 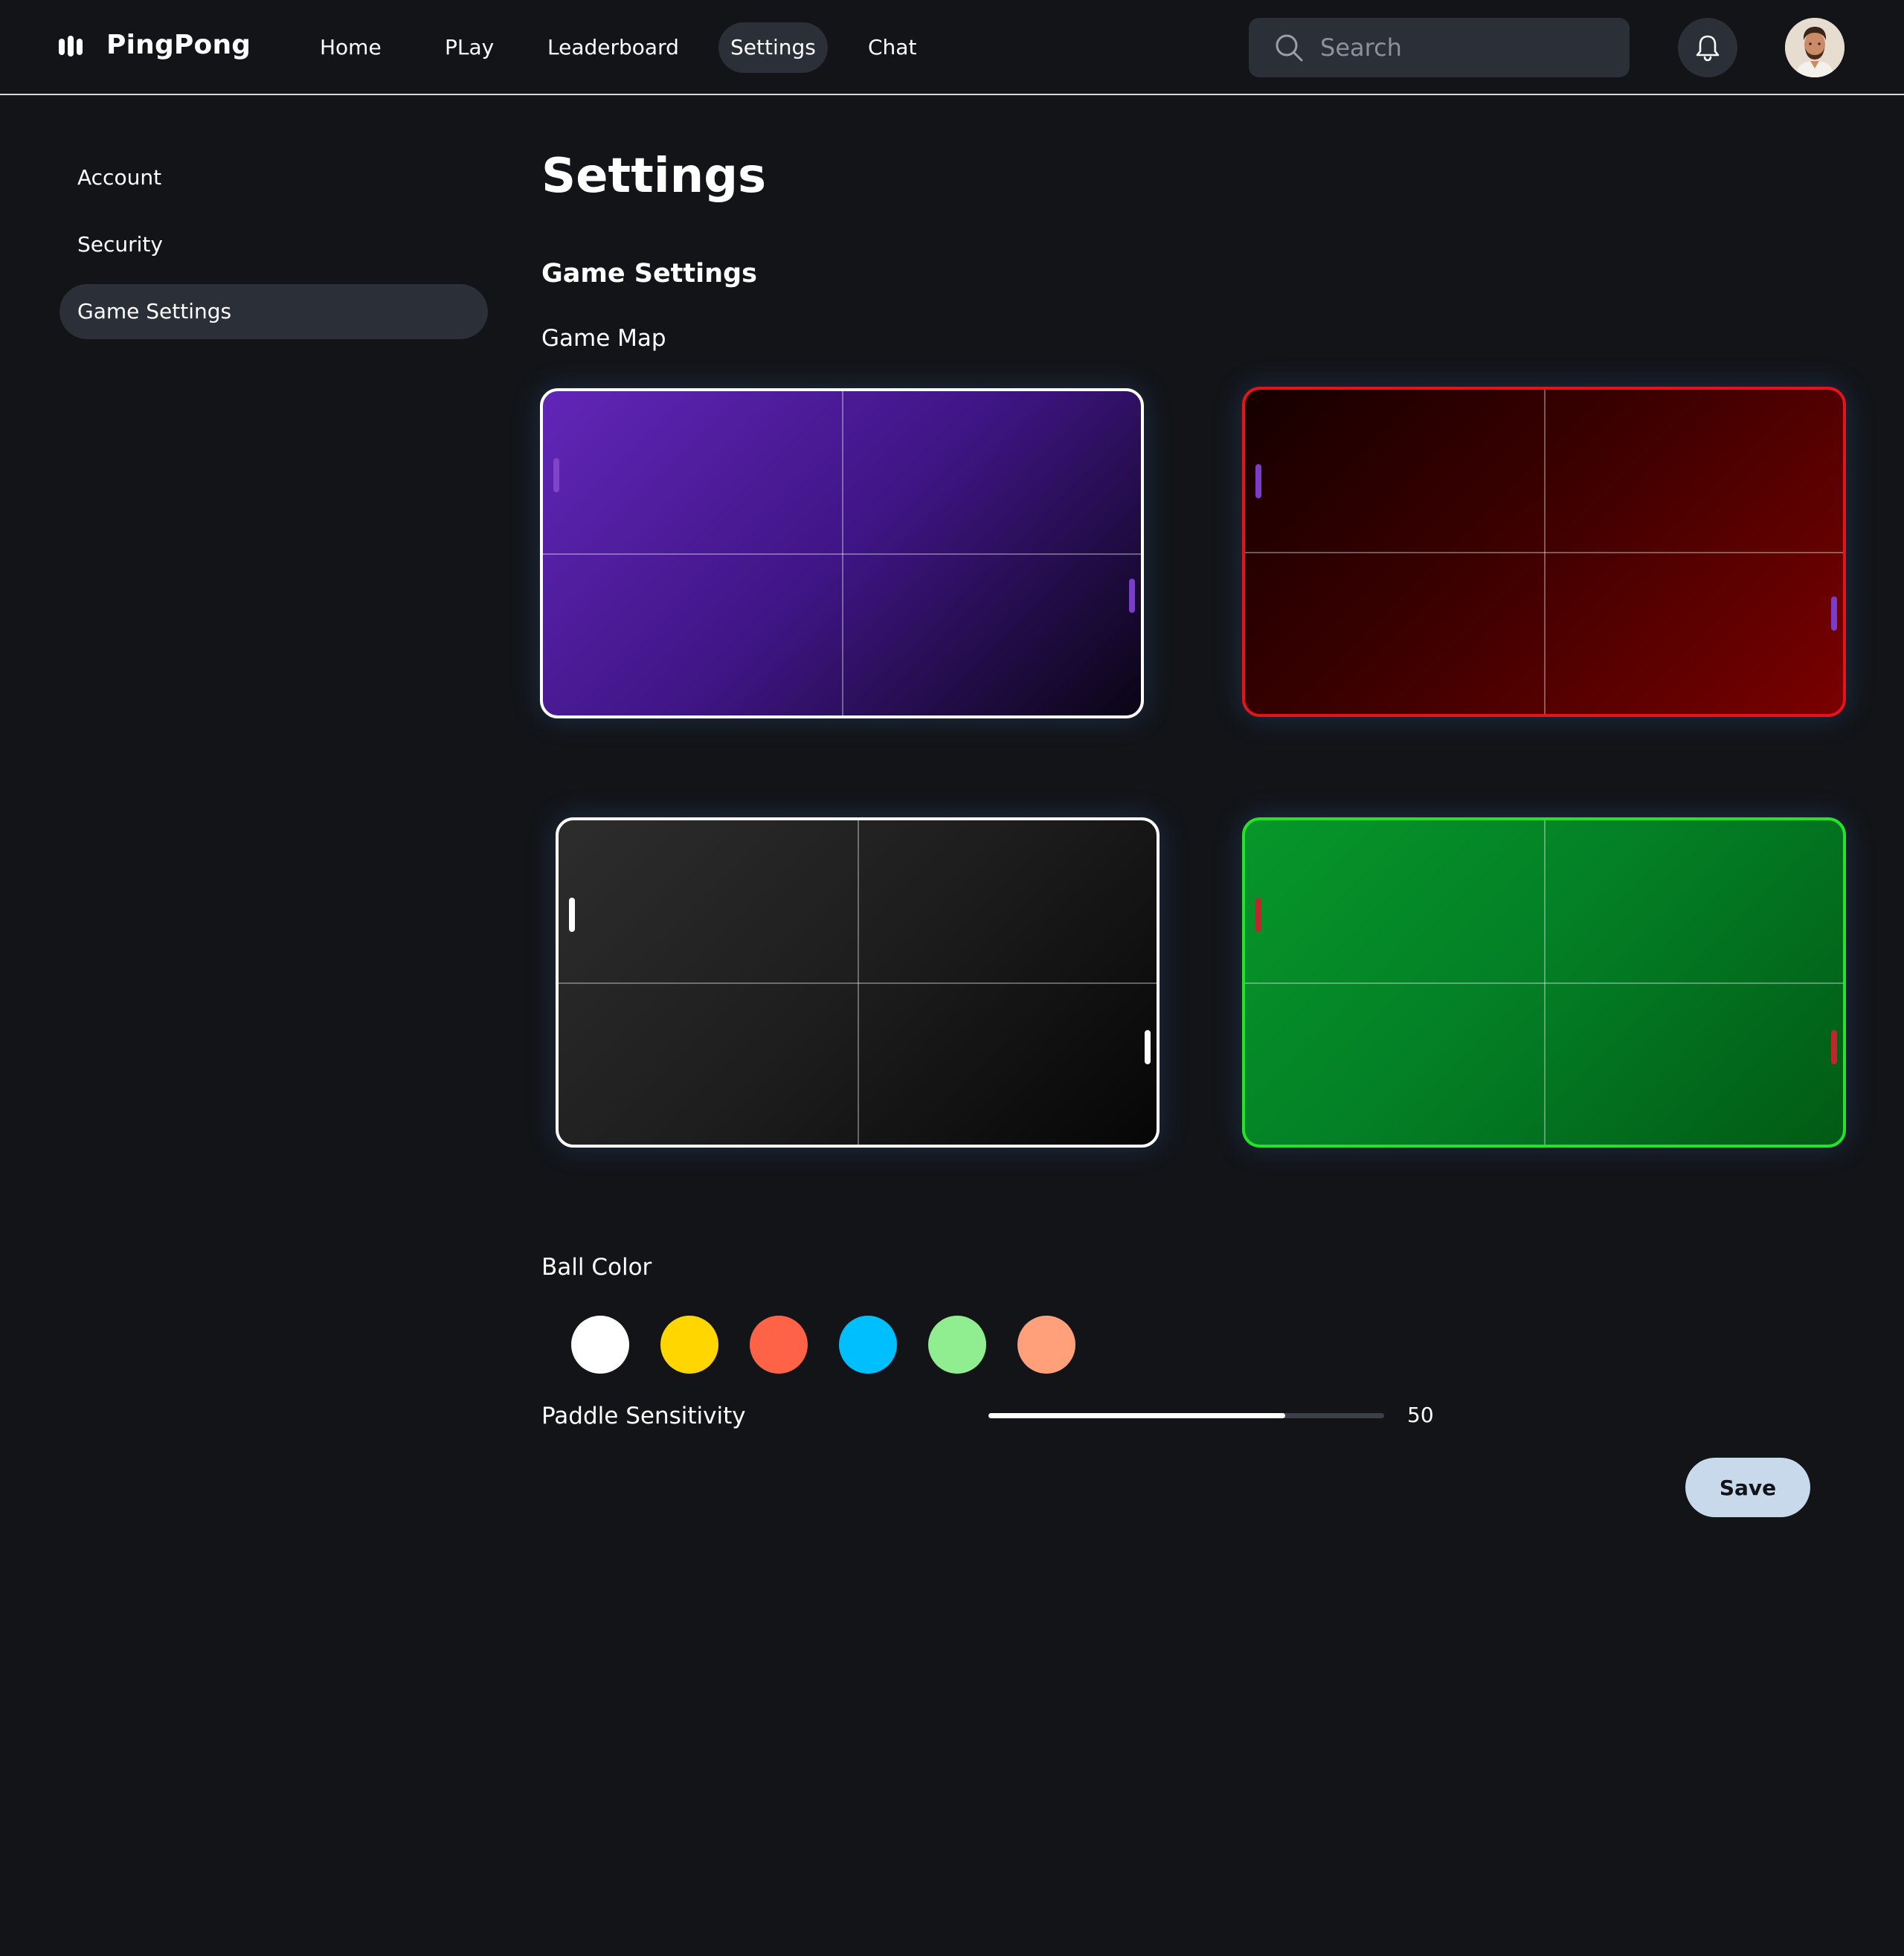 What do you see at coordinates (600, 1345) in the screenshot?
I see `ball-color-swatch-white` at bounding box center [600, 1345].